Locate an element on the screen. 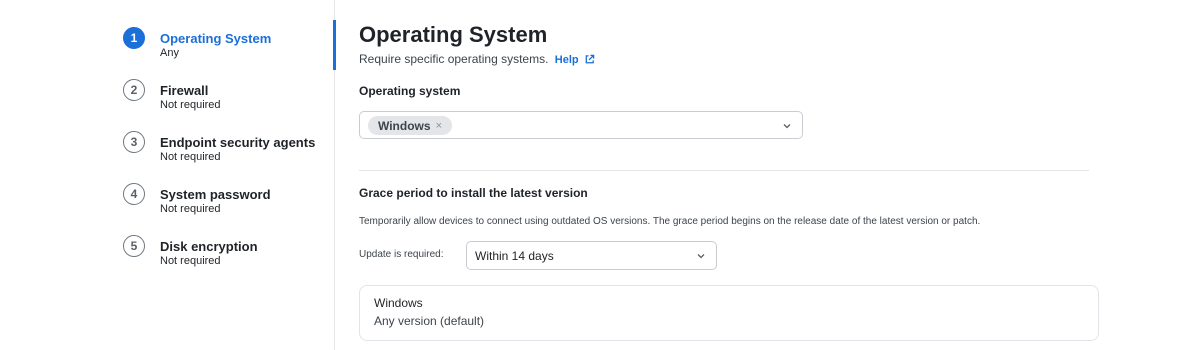 The width and height of the screenshot is (1200, 350). step-title: Endpoint security agents is located at coordinates (238, 142).